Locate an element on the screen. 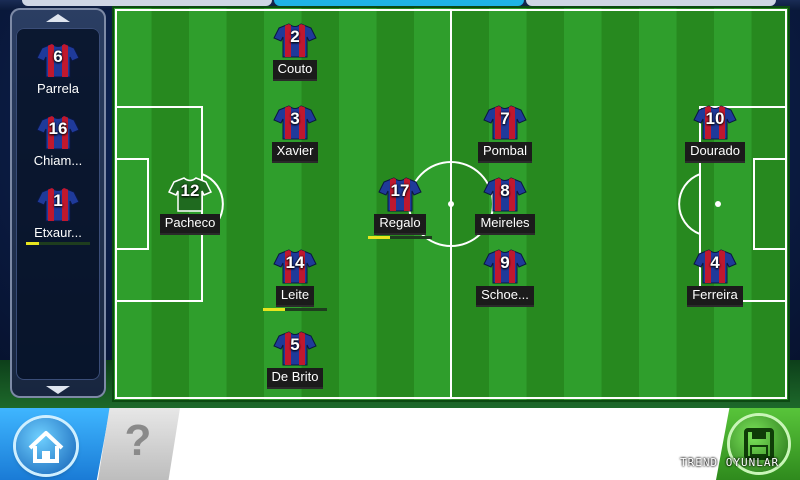 The width and height of the screenshot is (800, 480). shirt-icon: 1 is located at coordinates (58, 204).